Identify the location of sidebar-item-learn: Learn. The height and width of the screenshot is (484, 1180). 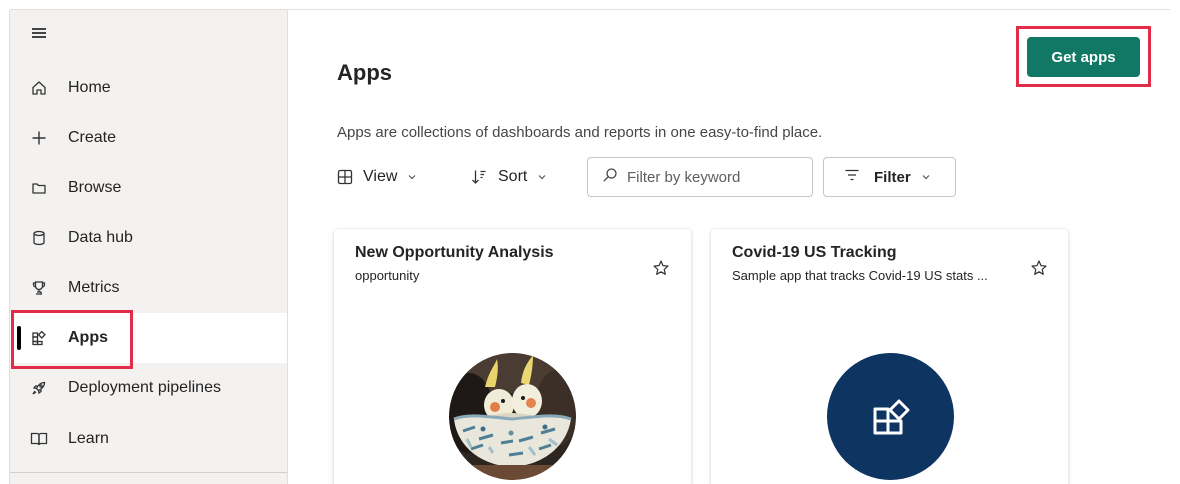
(148, 439).